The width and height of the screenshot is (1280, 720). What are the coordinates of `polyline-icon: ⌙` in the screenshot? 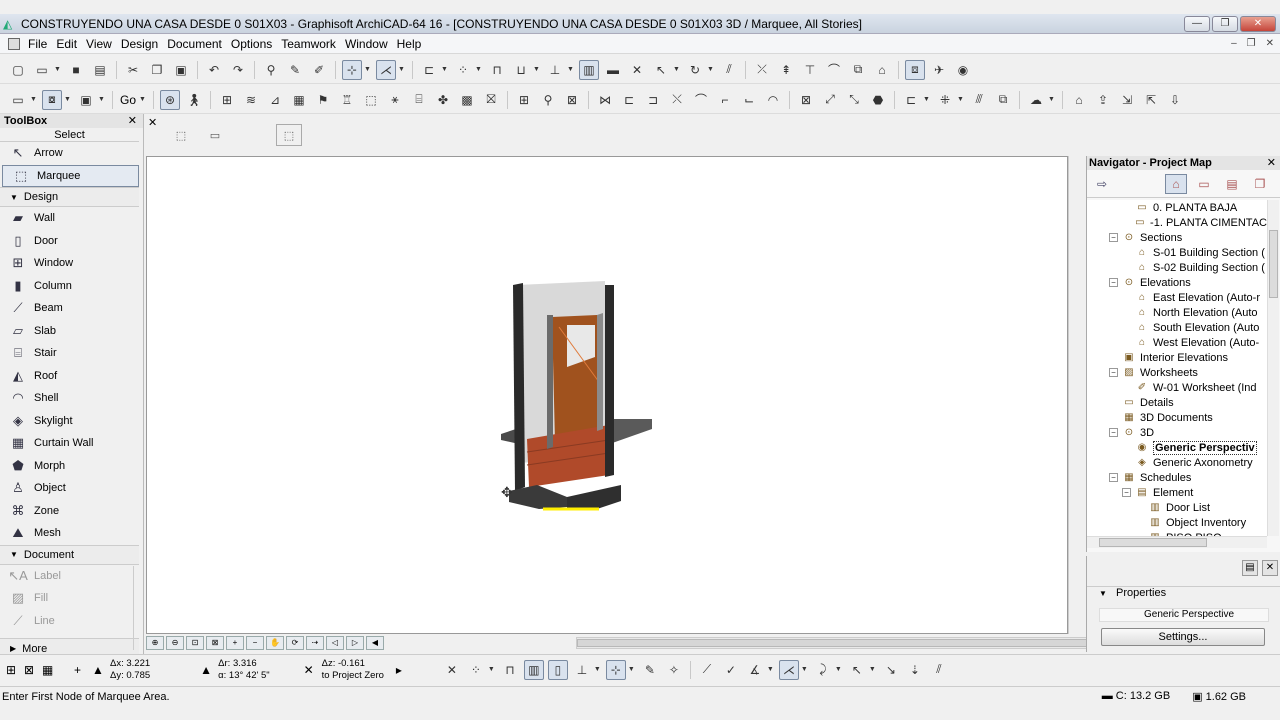 It's located at (749, 100).